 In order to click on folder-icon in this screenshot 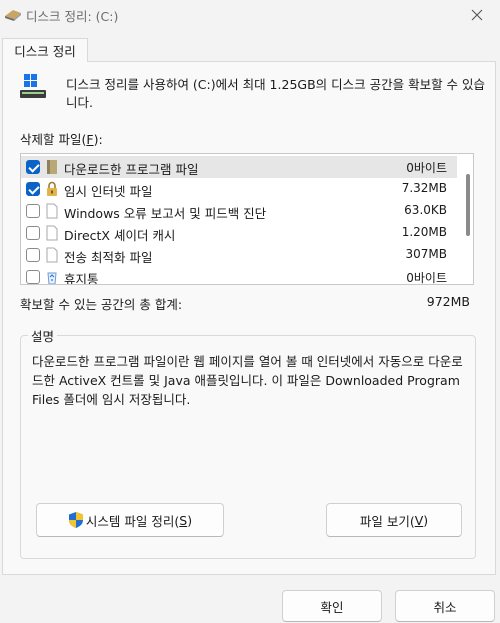, I will do `click(52, 167)`.